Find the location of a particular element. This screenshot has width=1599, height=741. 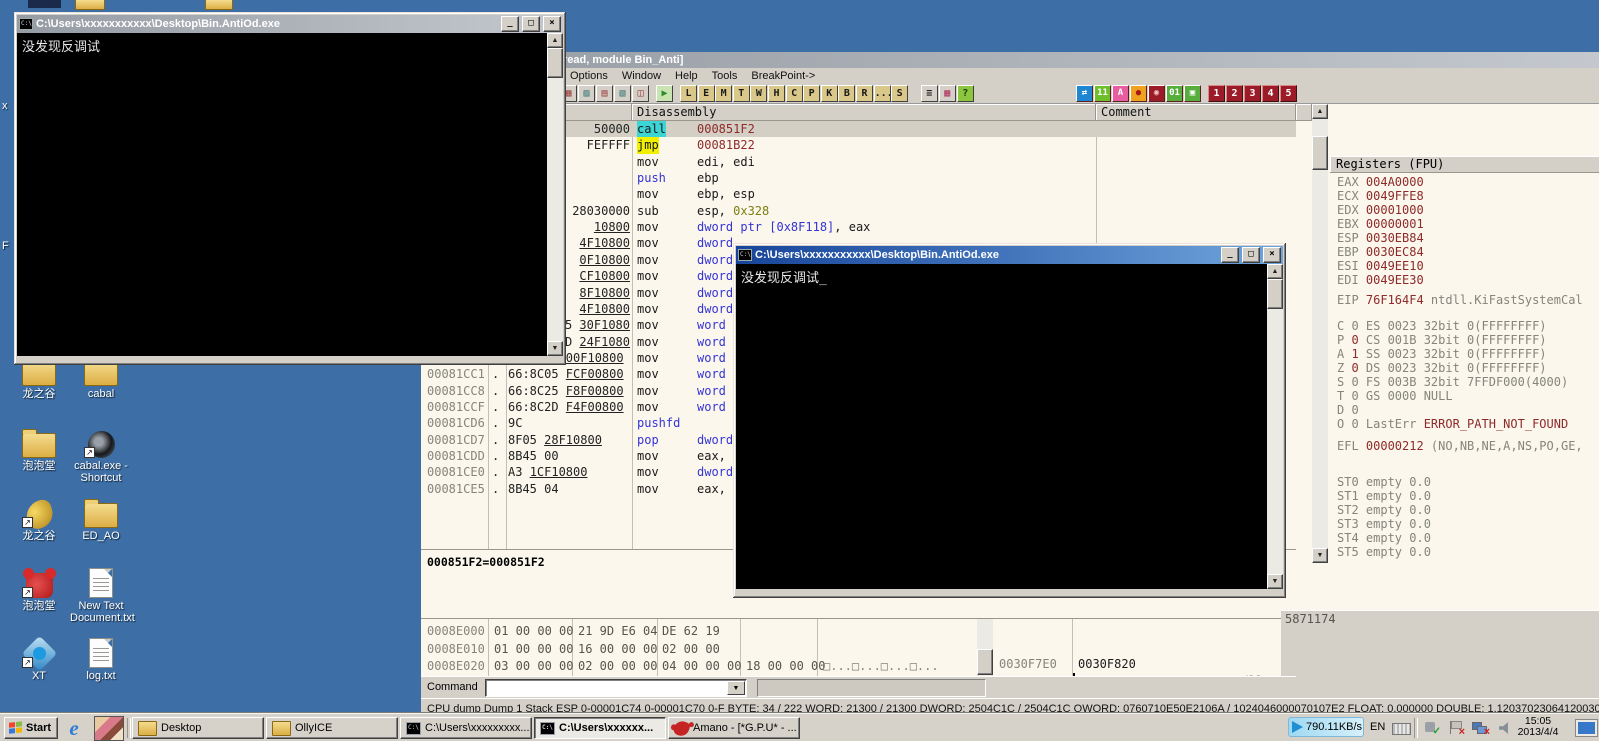

toolbar-button: 01 is located at coordinates (1174, 93).